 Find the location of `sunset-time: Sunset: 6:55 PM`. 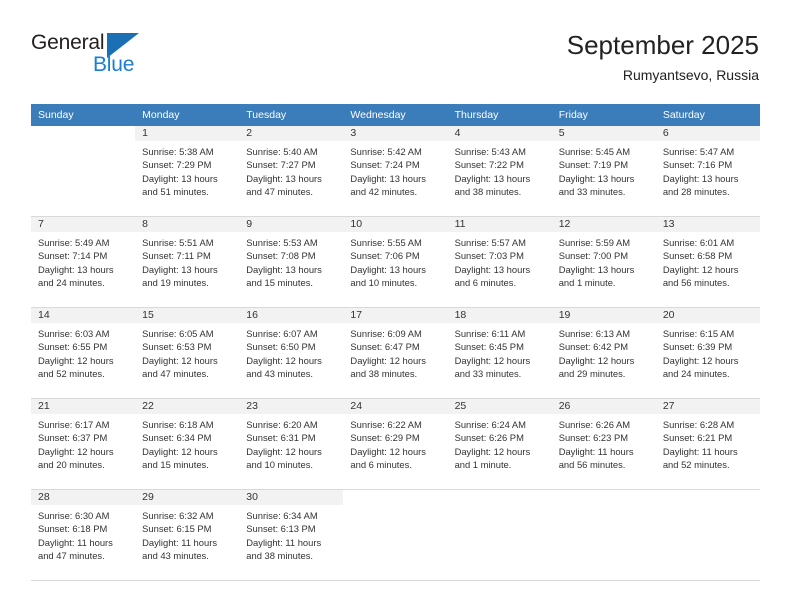

sunset-time: Sunset: 6:55 PM is located at coordinates (73, 347).